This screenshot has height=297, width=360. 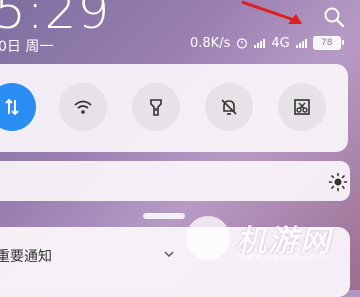 What do you see at coordinates (27, 47) in the screenshot?
I see `date-label: 0日 周一` at bounding box center [27, 47].